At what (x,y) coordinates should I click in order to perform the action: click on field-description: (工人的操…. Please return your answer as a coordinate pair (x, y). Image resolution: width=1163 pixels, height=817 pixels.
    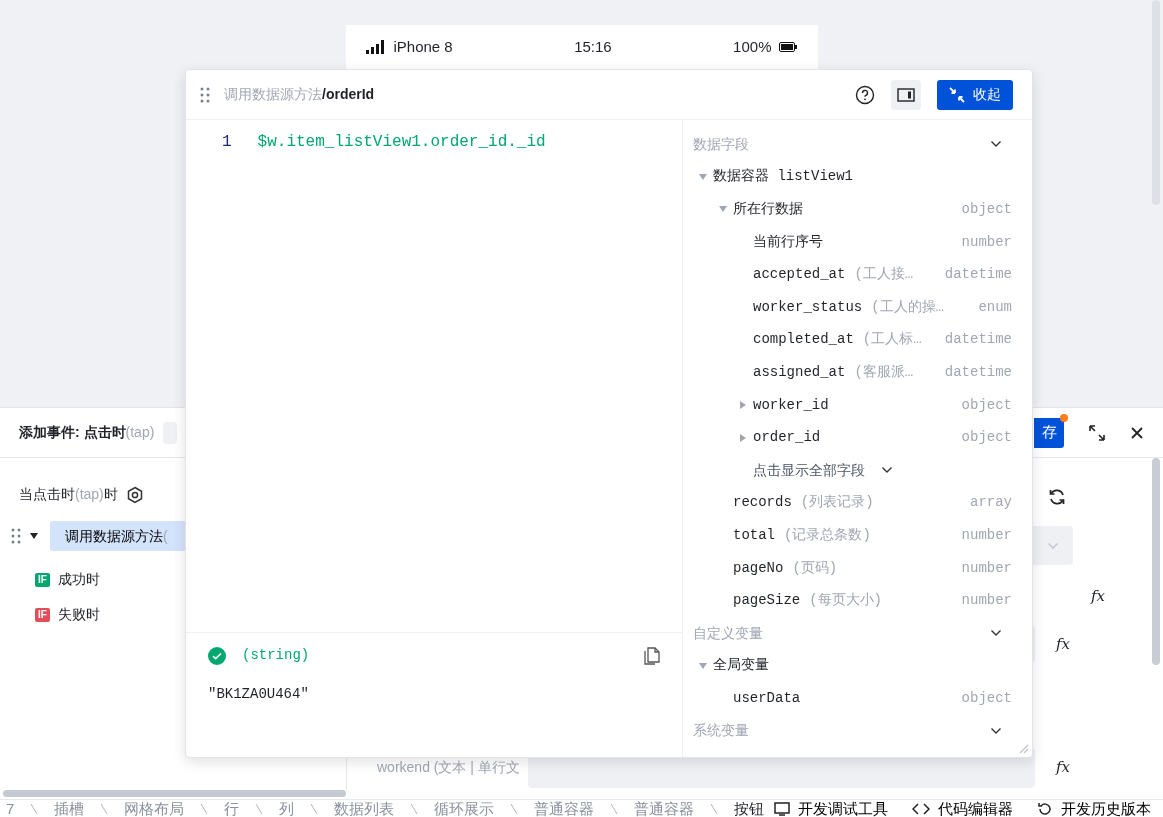
    Looking at the image, I should click on (908, 307).